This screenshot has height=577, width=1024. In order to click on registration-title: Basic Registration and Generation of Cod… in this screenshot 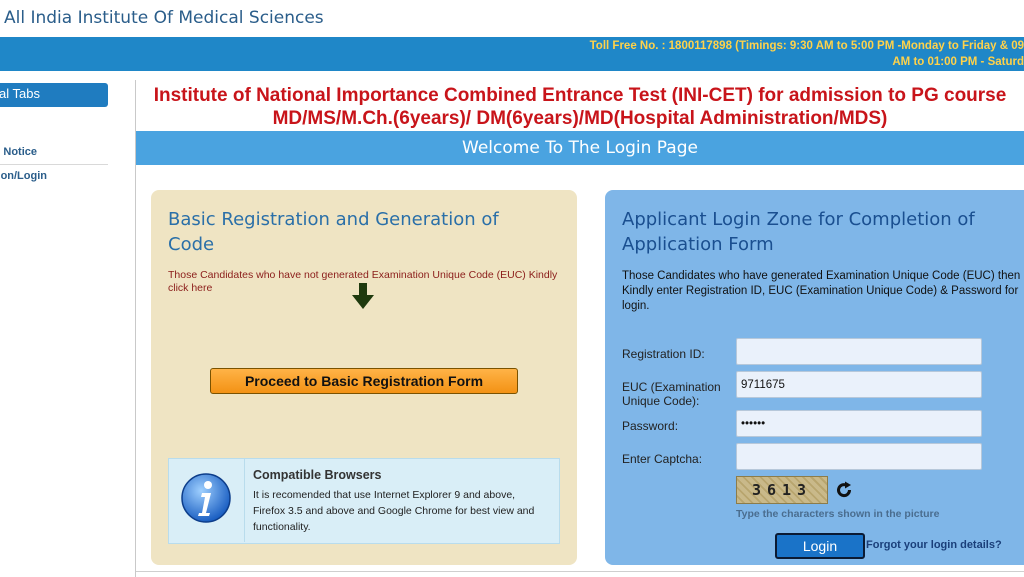, I will do `click(333, 232)`.